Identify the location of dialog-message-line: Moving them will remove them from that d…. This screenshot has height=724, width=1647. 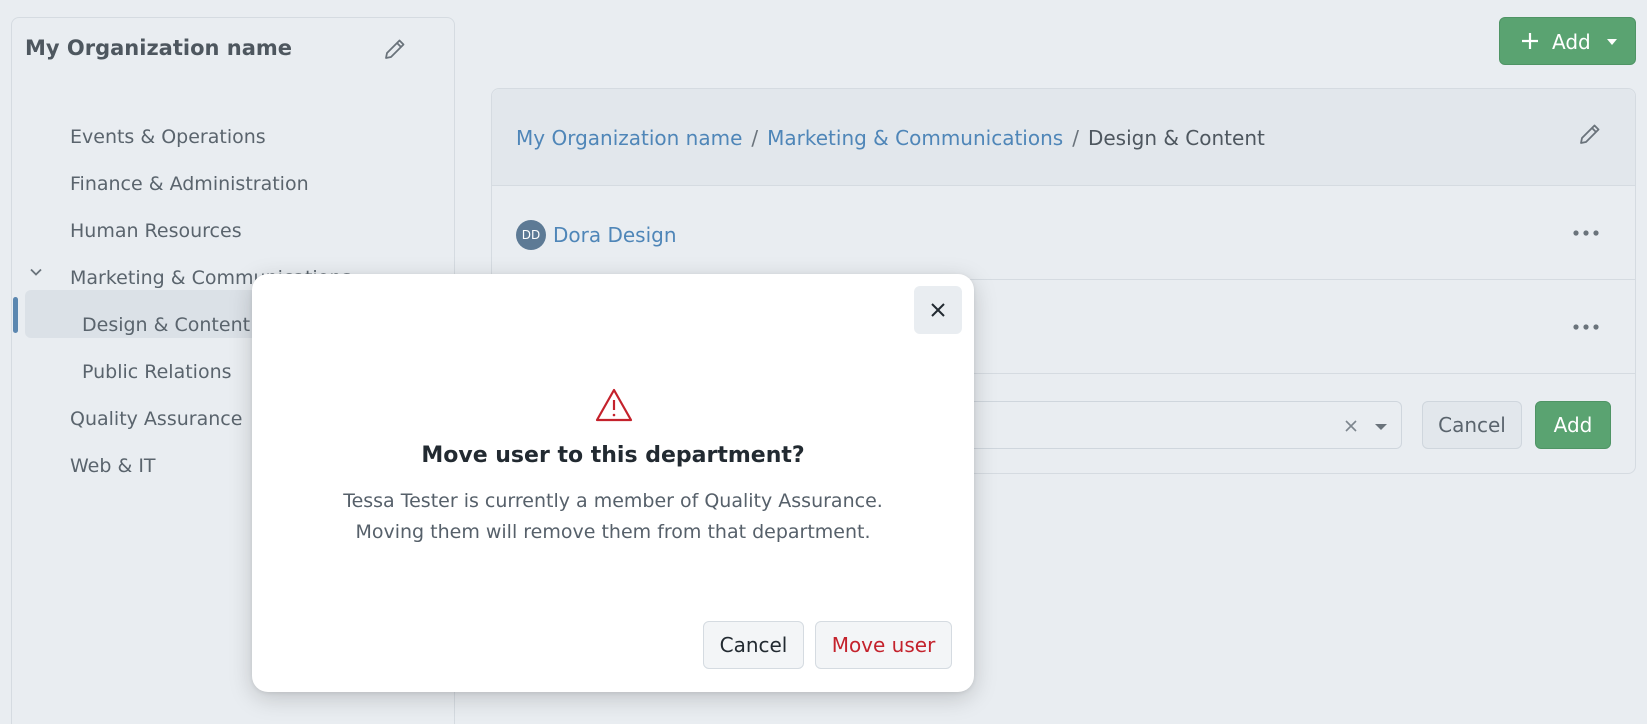
(613, 532).